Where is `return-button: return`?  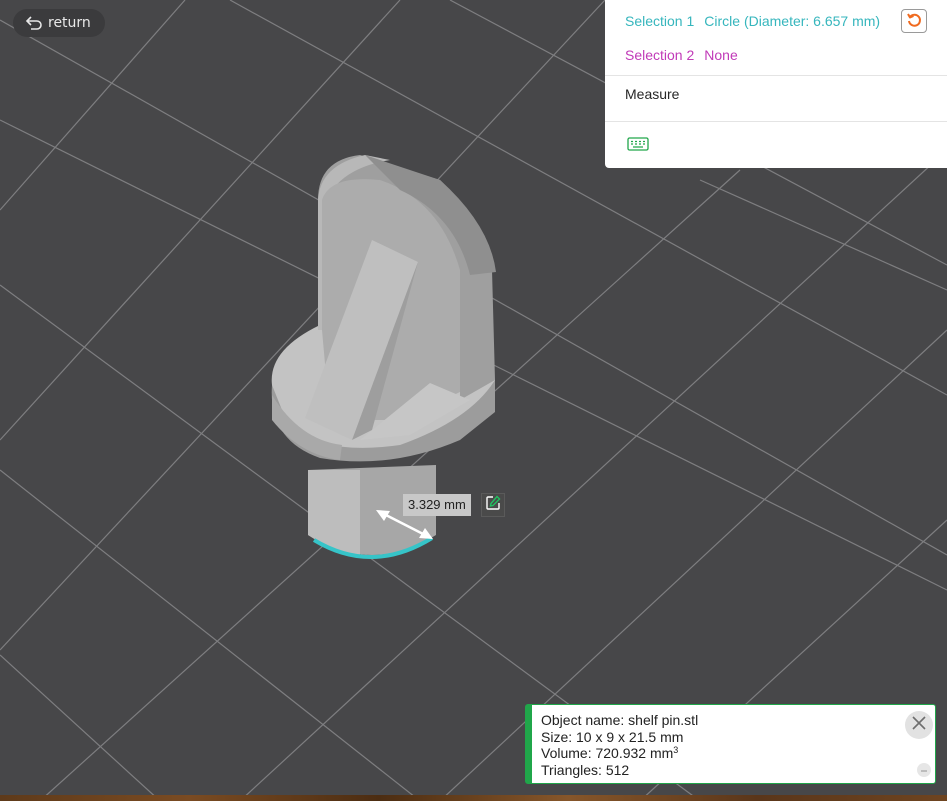 return-button: return is located at coordinates (59, 23).